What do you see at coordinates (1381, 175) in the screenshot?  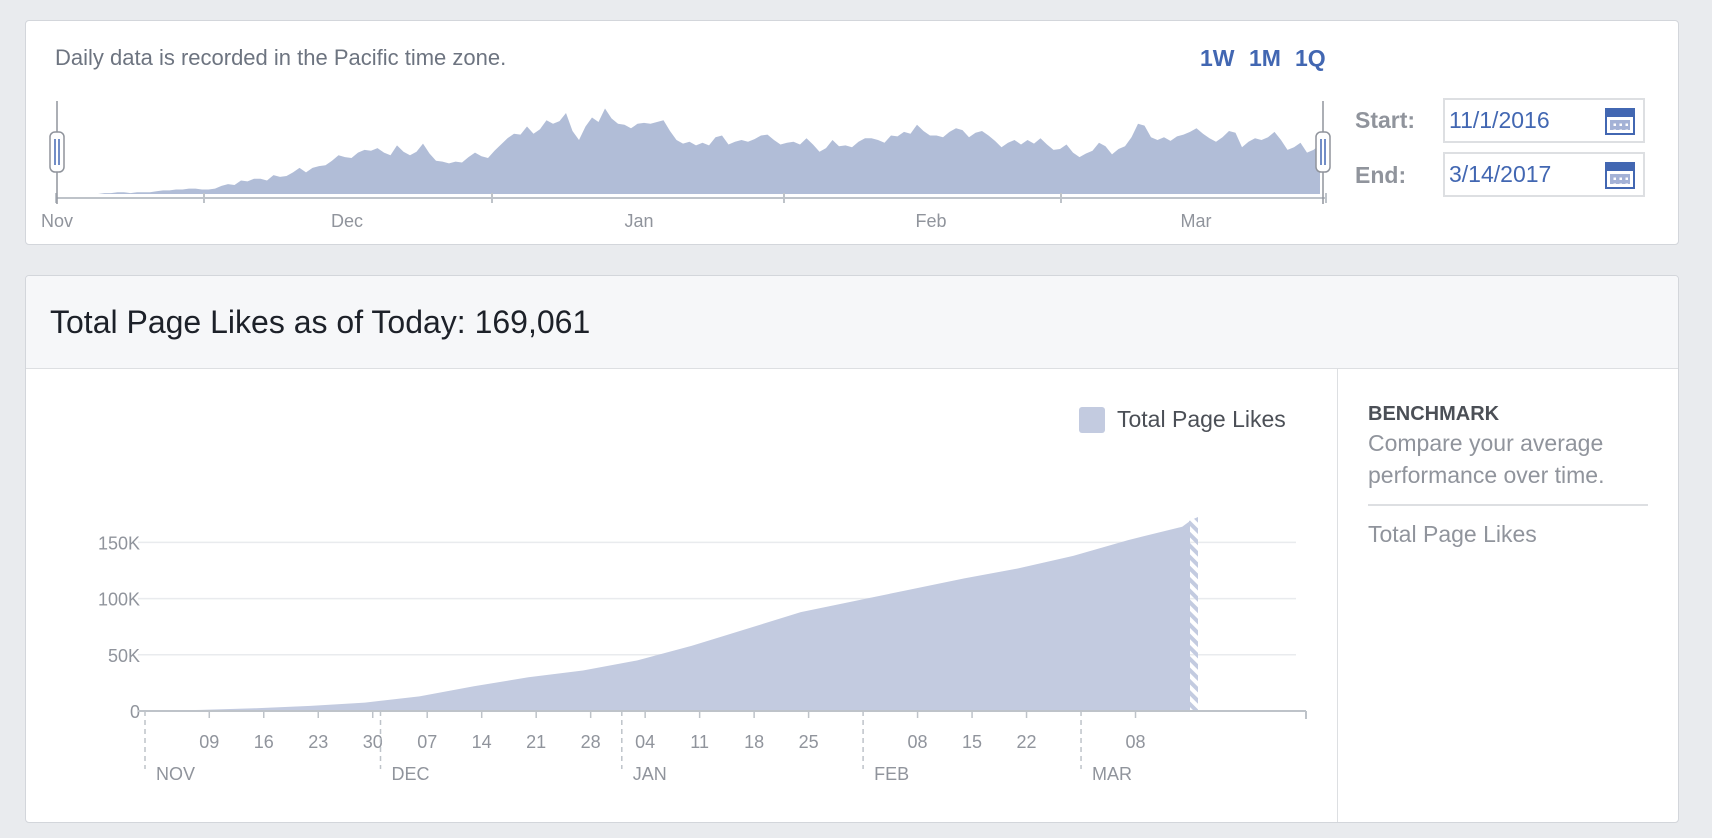 I see `end-date-label: End:` at bounding box center [1381, 175].